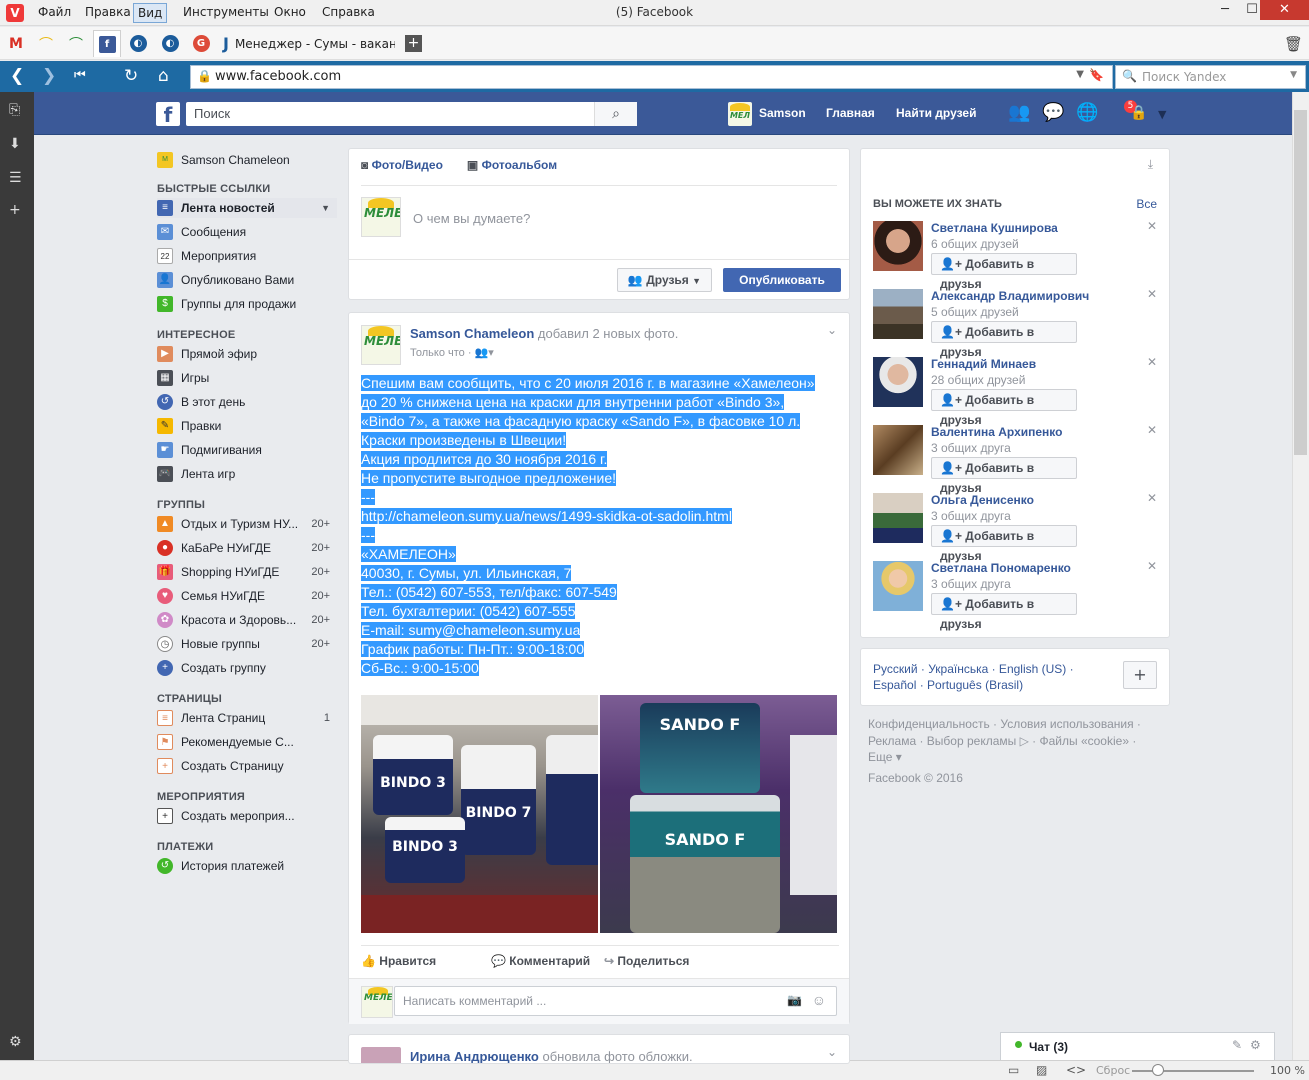 Image resolution: width=1309 pixels, height=1080 pixels. What do you see at coordinates (76, 43) in the screenshot?
I see `tab-chameleon-2: ⌒` at bounding box center [76, 43].